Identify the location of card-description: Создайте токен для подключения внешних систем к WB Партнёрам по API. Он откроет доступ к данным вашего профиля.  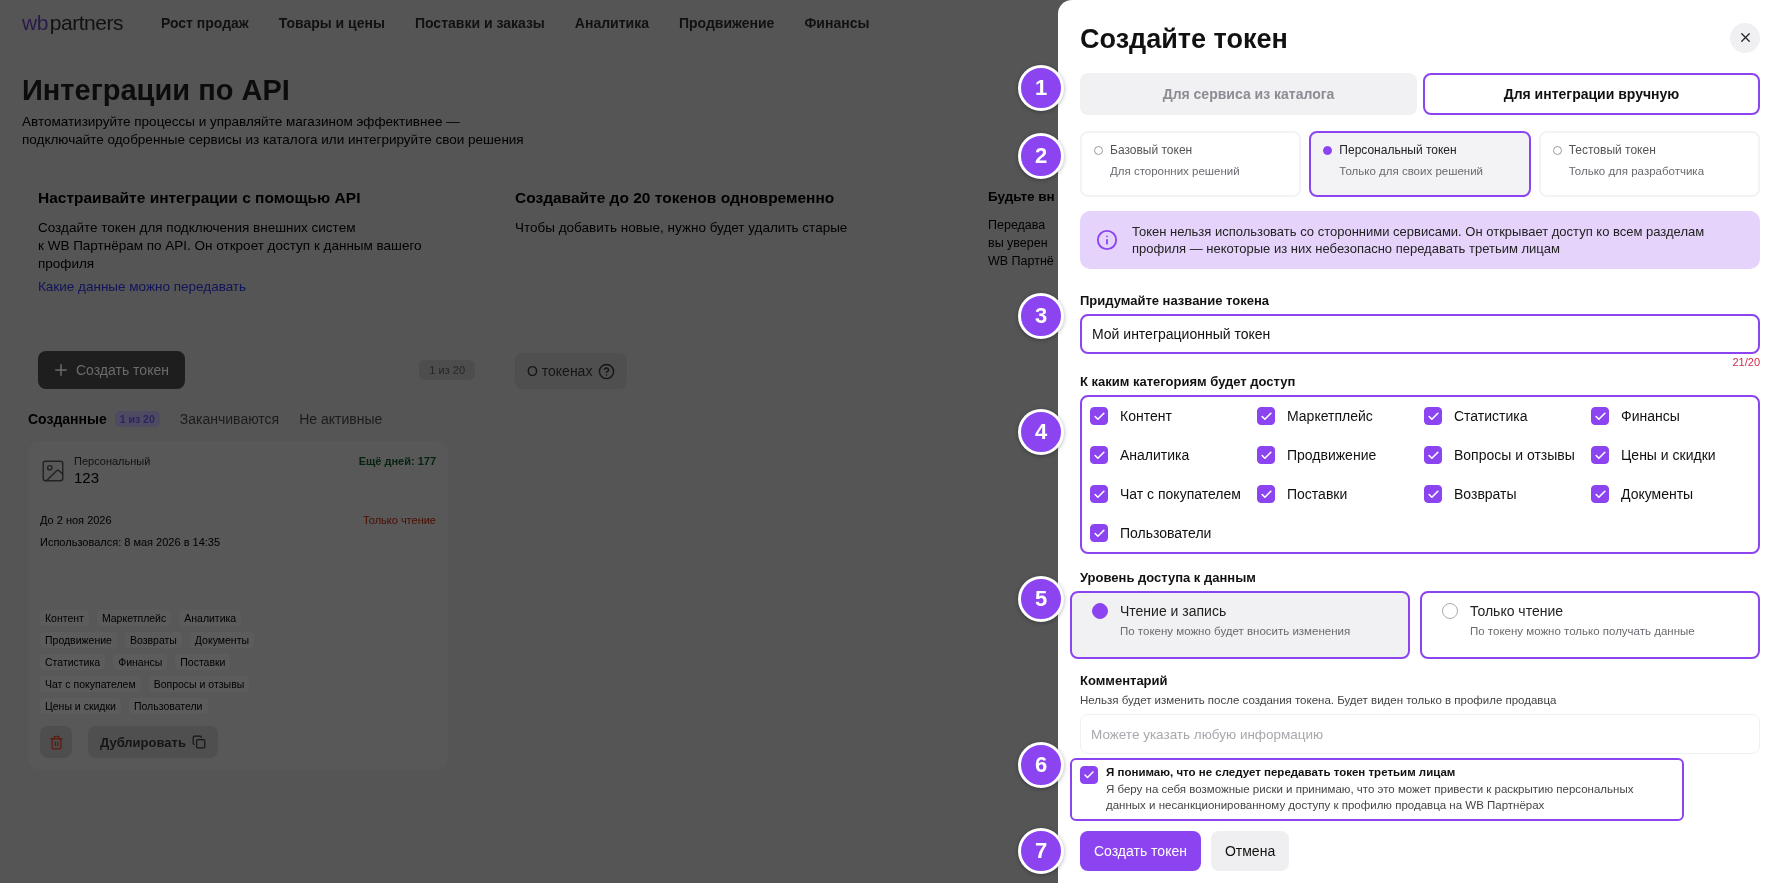
(230, 246).